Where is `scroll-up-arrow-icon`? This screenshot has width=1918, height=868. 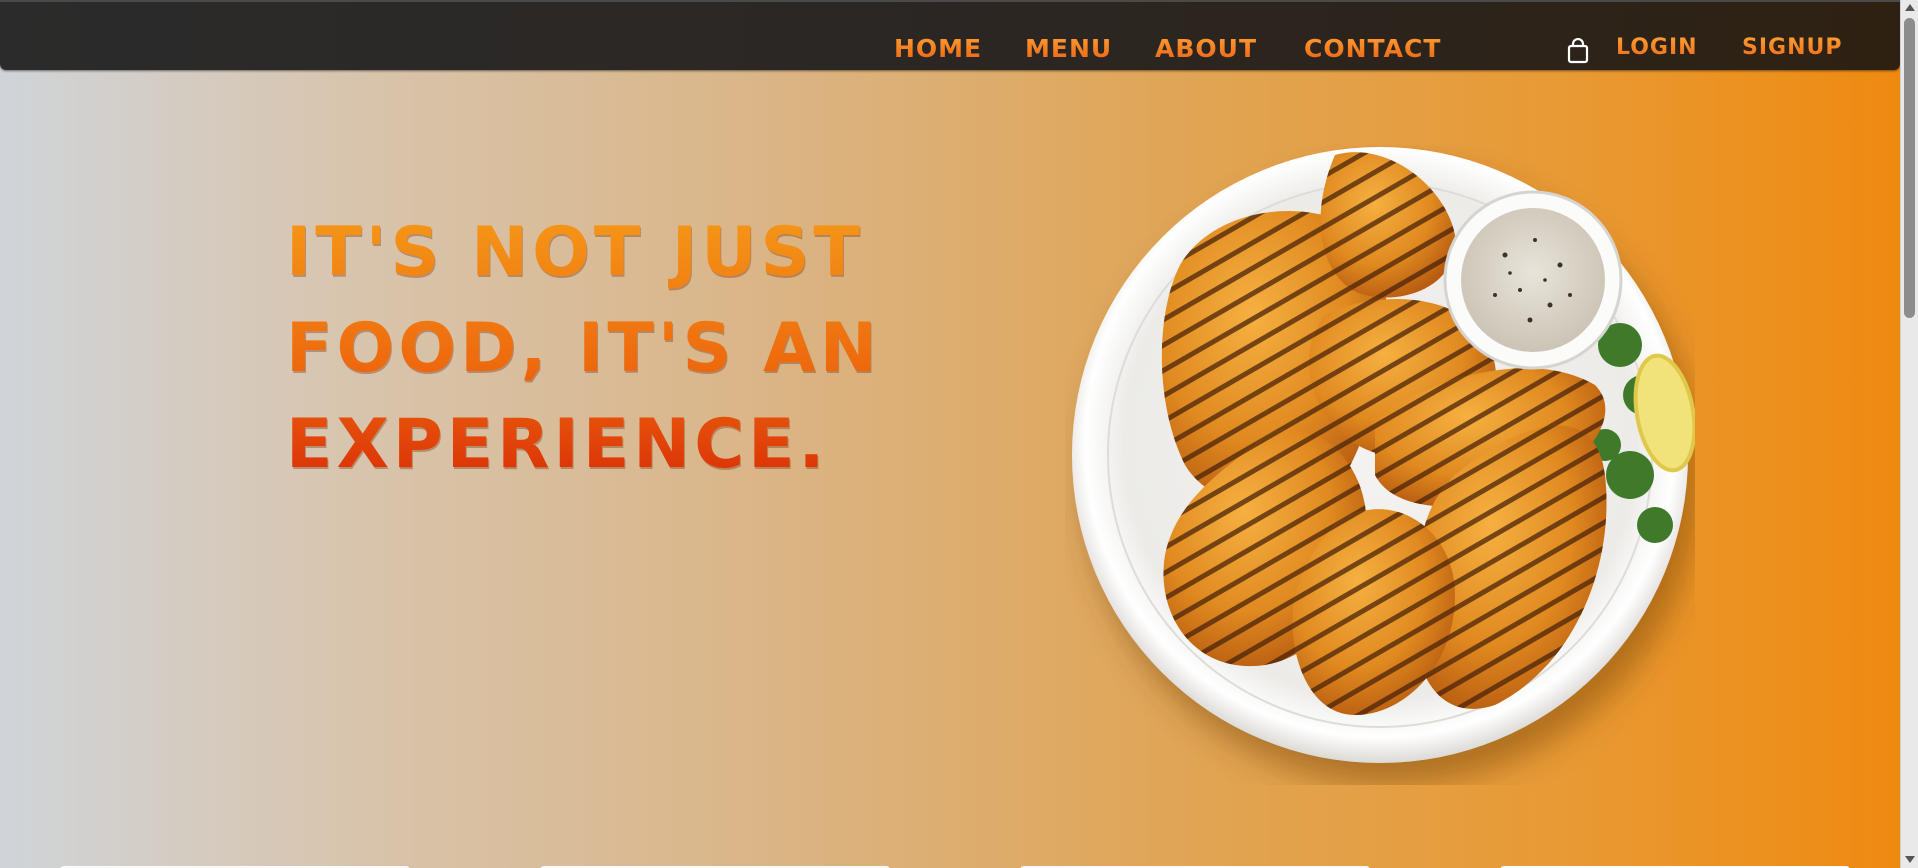
scroll-up-arrow-icon is located at coordinates (1910, 7).